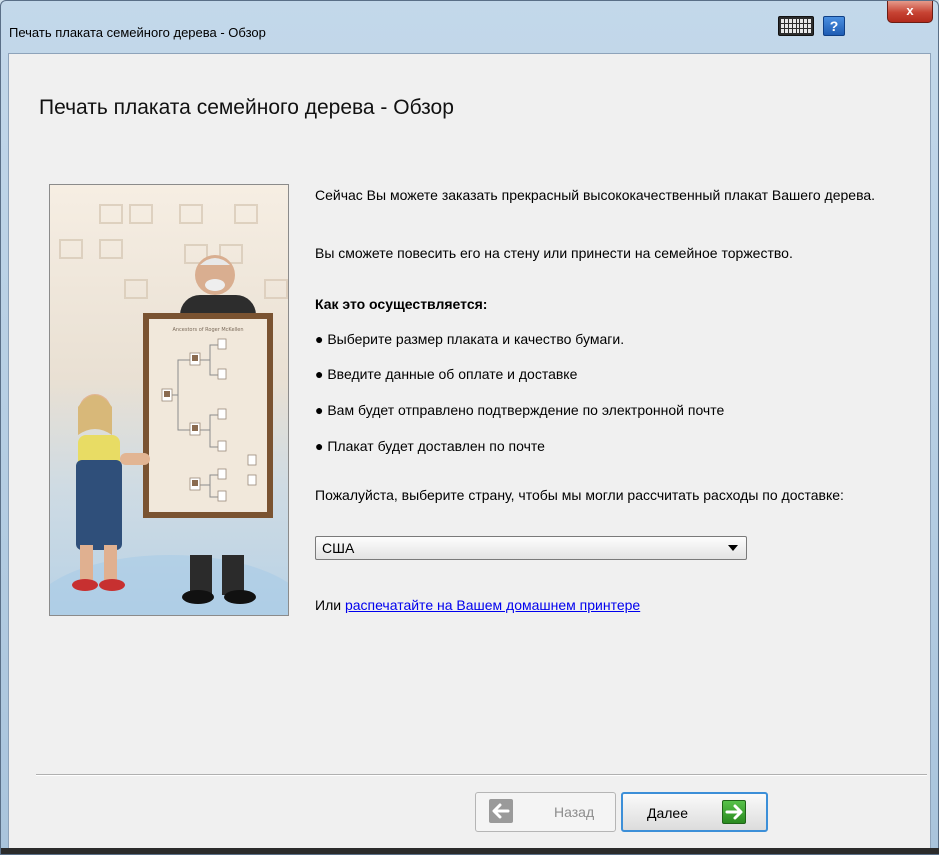 This screenshot has height=855, width=939. Describe the element at coordinates (207, 330) in the screenshot. I see `poster-title: Ancestors of Roger McKellen` at that location.